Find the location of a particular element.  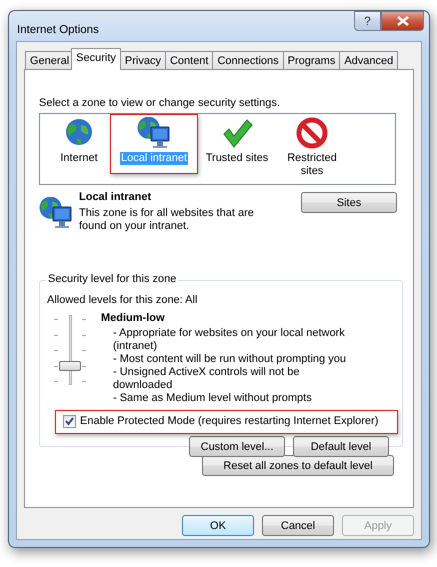

prohibited-icon is located at coordinates (312, 133).